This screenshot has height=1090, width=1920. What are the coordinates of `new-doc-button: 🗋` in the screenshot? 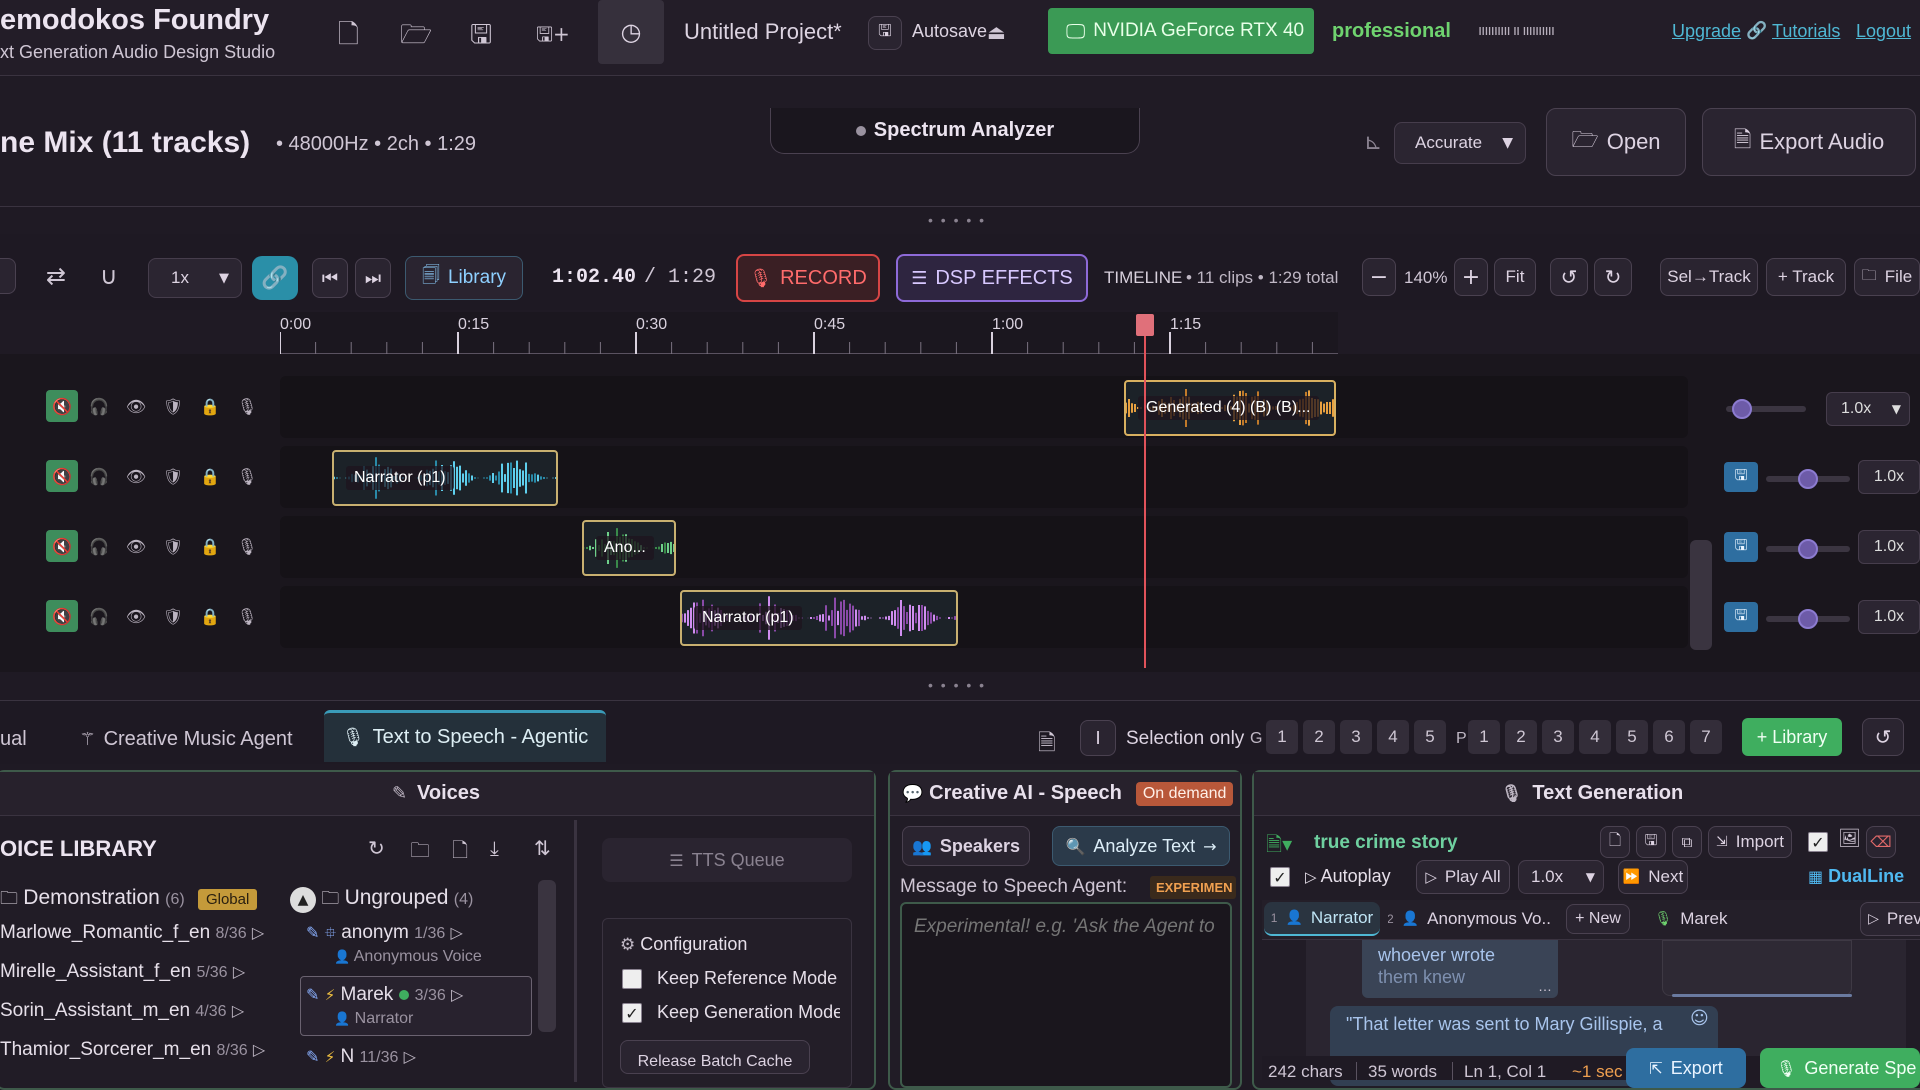 It's located at (1615, 842).